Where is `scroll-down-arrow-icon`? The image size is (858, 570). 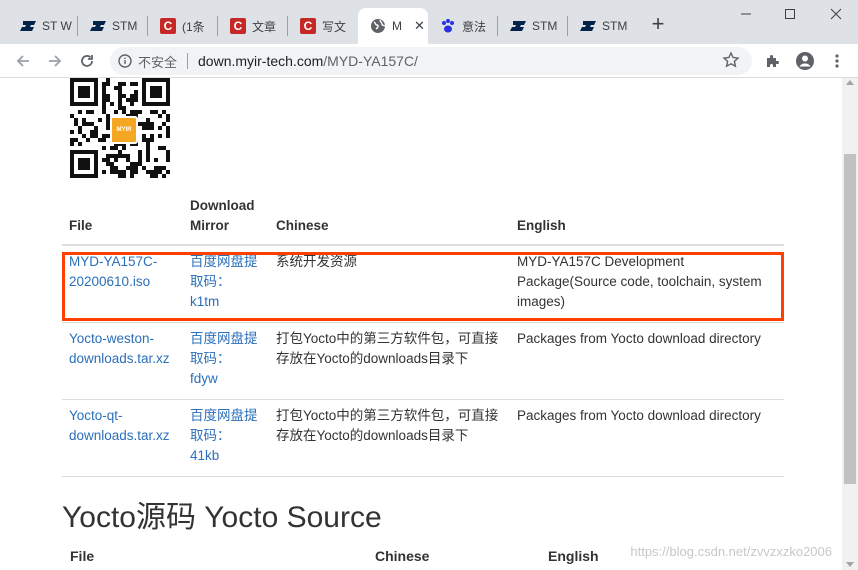 scroll-down-arrow-icon is located at coordinates (850, 564).